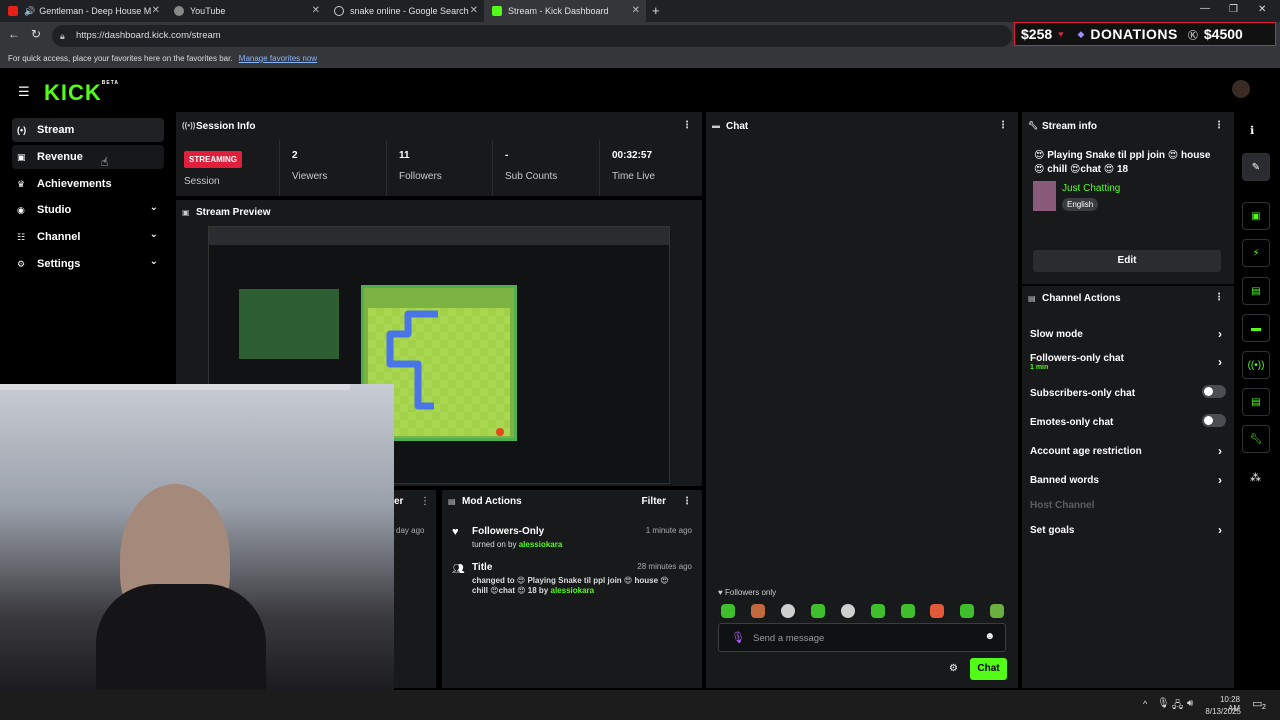 The height and width of the screenshot is (720, 1280). What do you see at coordinates (88, 184) in the screenshot?
I see `sidebar-item-achievements: ♛ Achievements` at bounding box center [88, 184].